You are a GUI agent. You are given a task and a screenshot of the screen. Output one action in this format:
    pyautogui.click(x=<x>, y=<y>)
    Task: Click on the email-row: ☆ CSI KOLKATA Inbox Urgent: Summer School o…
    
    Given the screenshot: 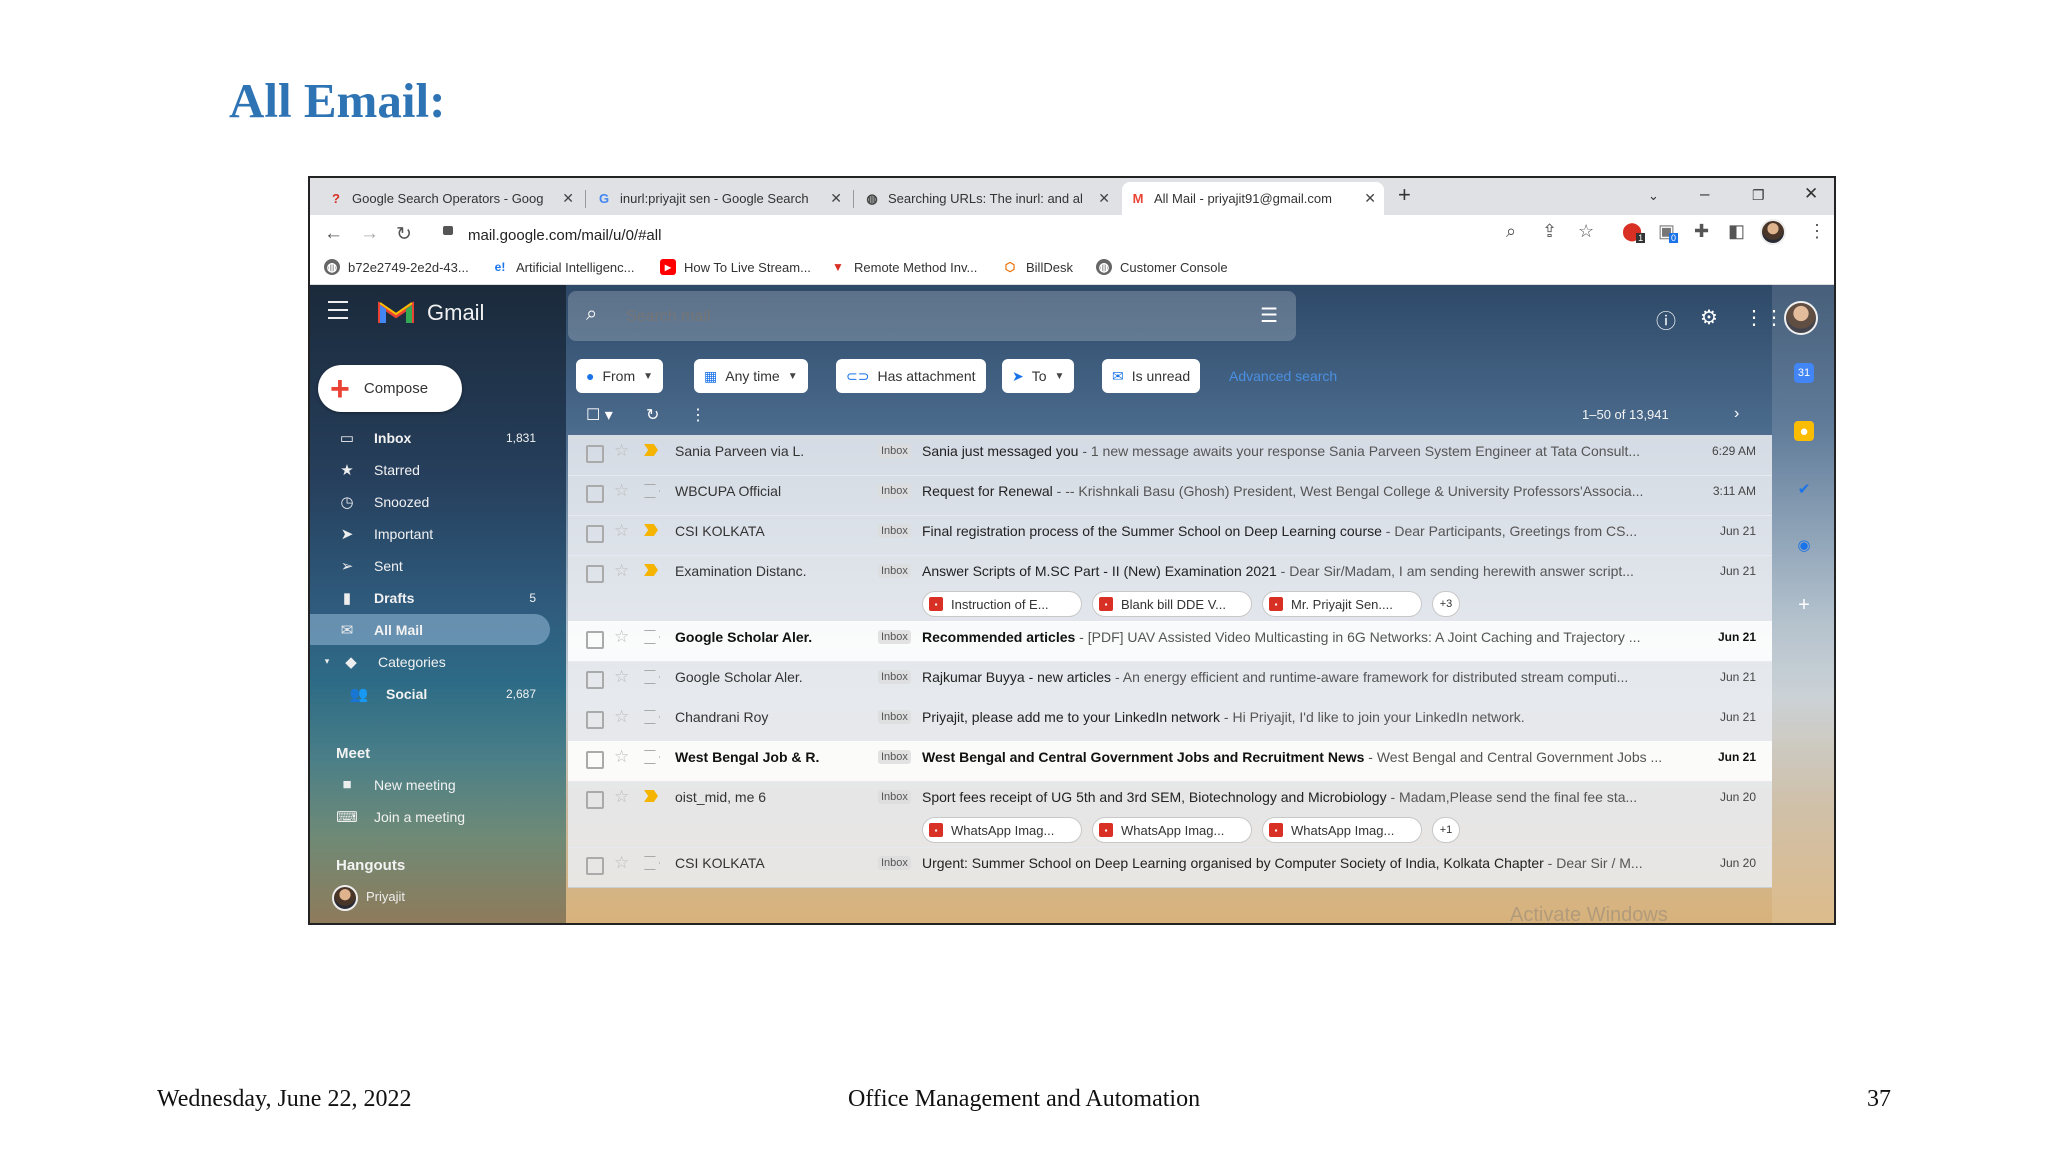 What is the action you would take?
    pyautogui.click(x=1170, y=867)
    